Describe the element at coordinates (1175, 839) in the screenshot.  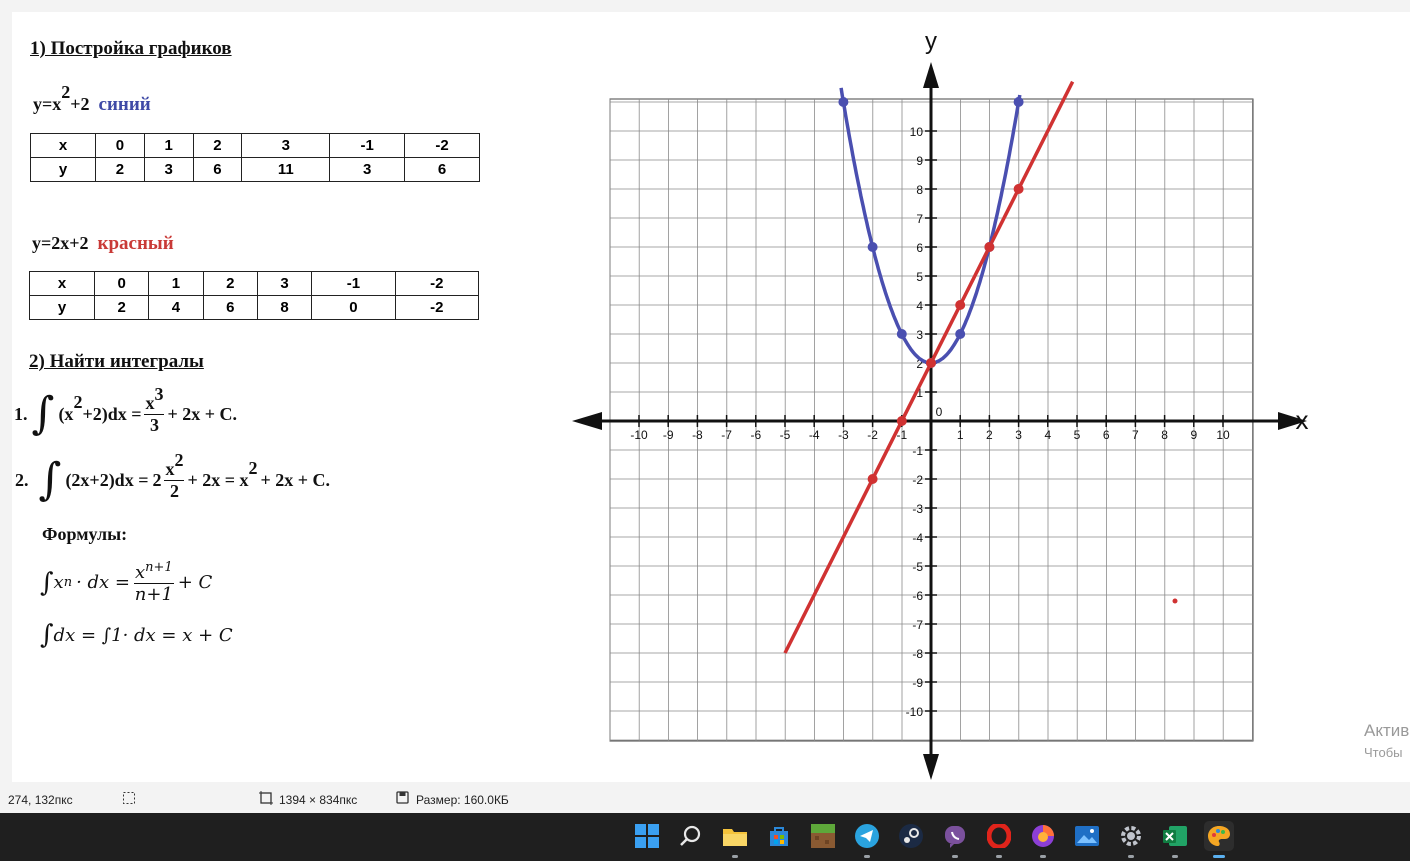
I see `excel-icon` at that location.